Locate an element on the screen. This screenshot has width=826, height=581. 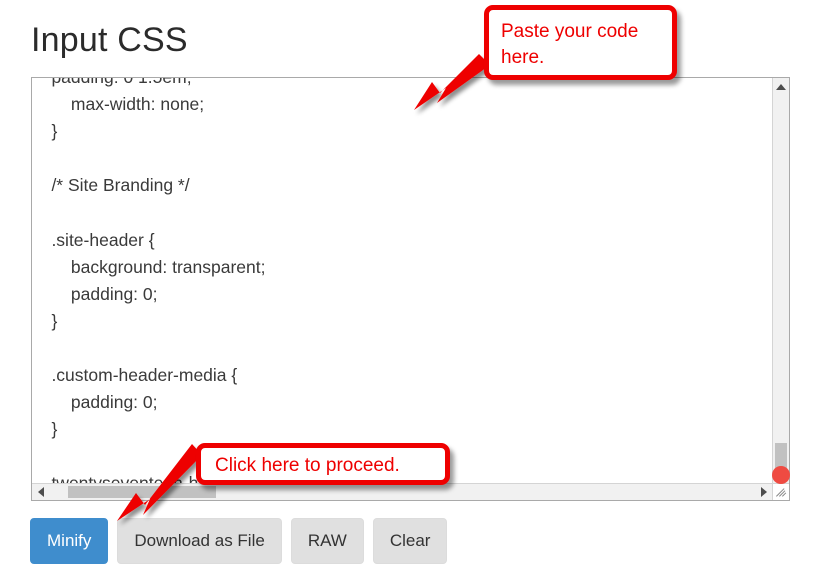
page-title: Input CSS is located at coordinates (109, 40).